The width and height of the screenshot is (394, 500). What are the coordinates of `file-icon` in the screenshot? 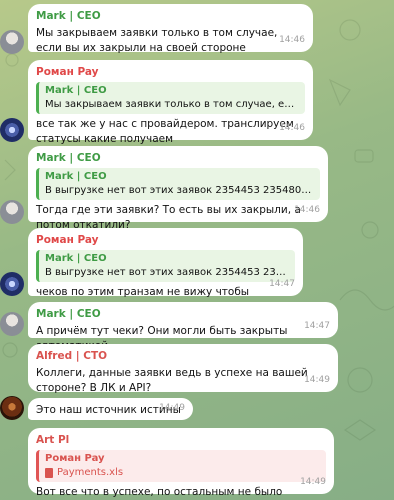 It's located at (49, 473).